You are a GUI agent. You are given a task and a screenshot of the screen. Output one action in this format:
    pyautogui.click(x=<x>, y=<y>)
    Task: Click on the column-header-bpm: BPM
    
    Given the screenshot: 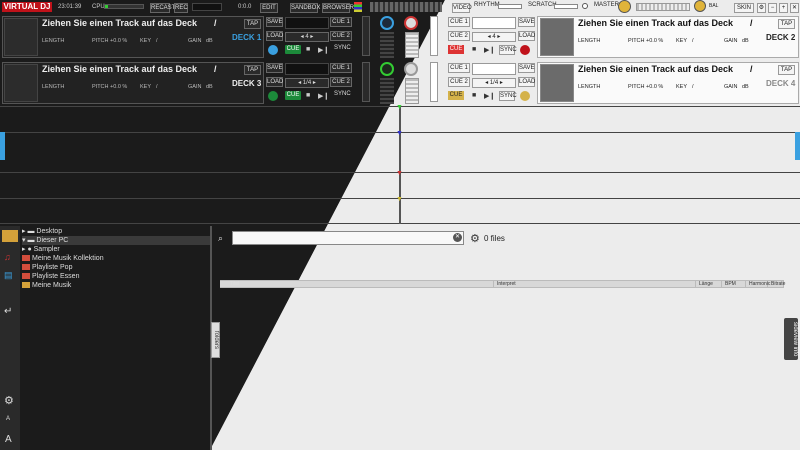 What is the action you would take?
    pyautogui.click(x=734, y=284)
    